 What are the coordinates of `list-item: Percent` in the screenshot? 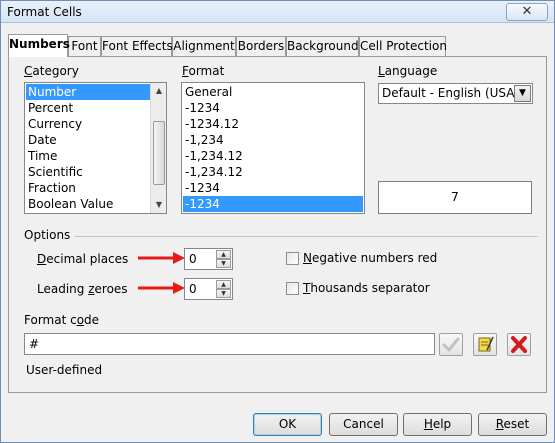 It's located at (49, 108).